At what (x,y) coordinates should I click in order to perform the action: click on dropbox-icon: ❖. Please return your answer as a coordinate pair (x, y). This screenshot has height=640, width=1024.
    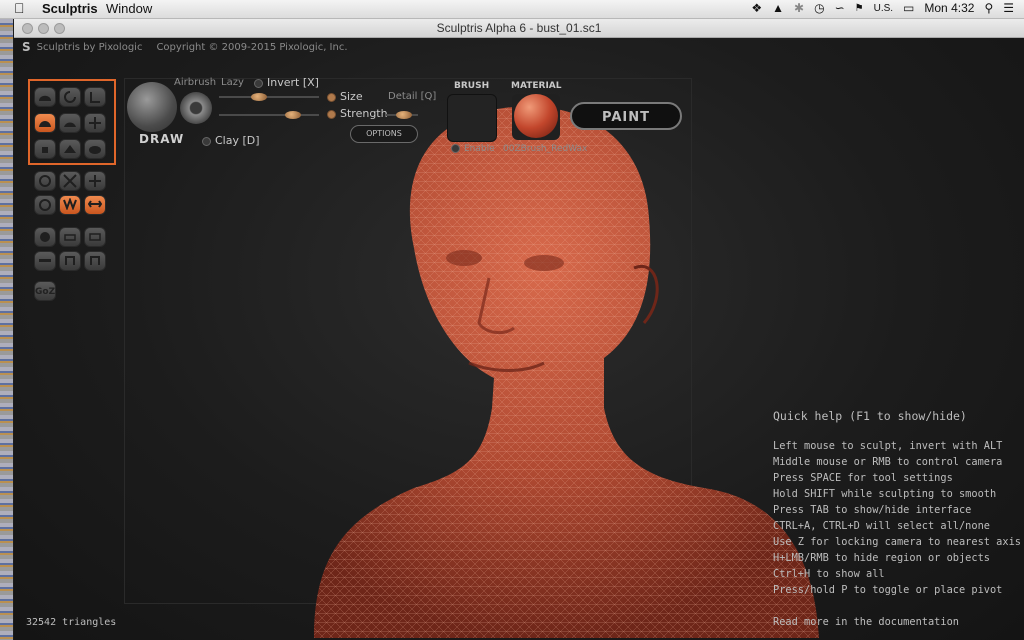
    Looking at the image, I should click on (756, 8).